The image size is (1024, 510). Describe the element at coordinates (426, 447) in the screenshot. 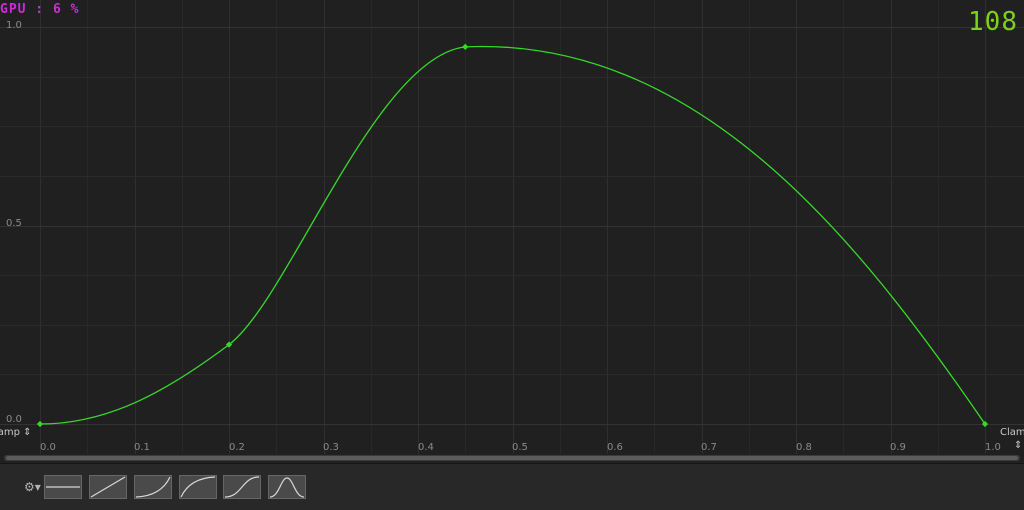

I see `x-tick-label: 0.4` at that location.